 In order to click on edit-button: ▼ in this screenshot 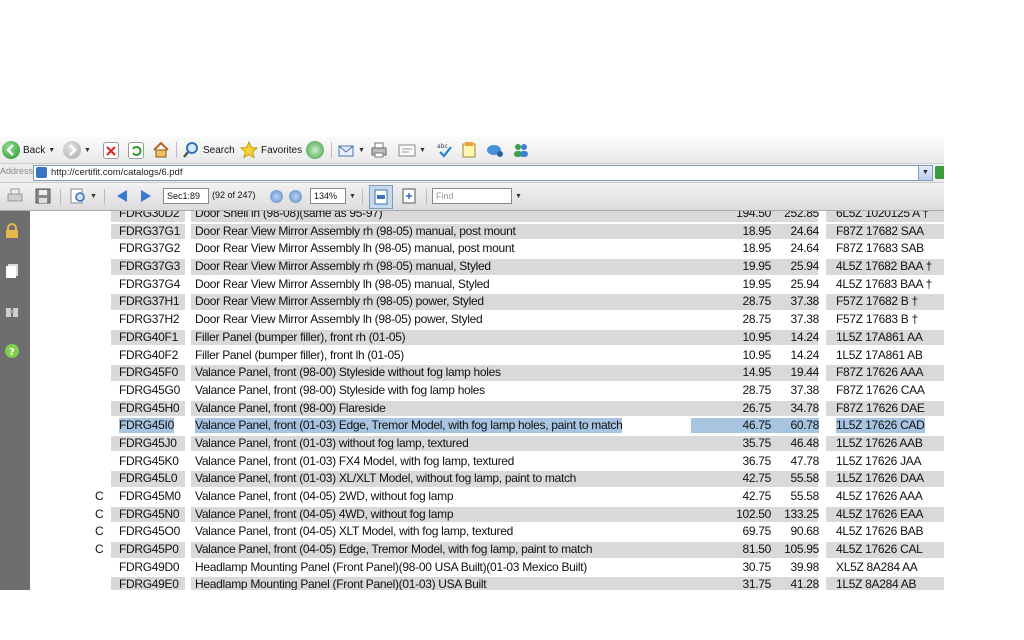, I will do `click(412, 150)`.